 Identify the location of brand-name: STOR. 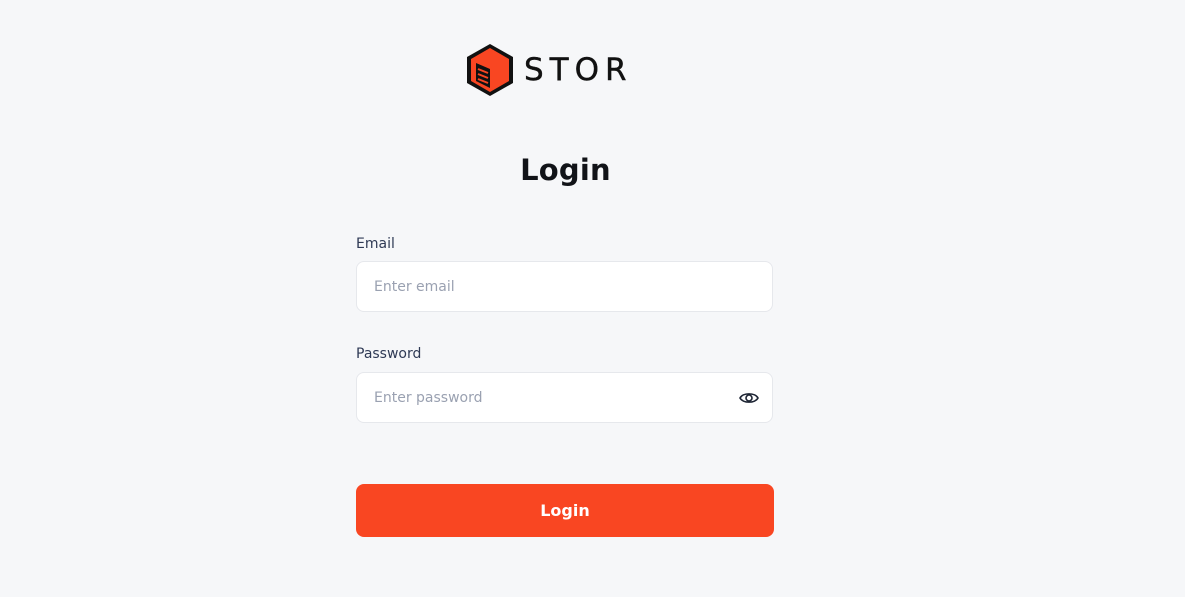
(578, 70).